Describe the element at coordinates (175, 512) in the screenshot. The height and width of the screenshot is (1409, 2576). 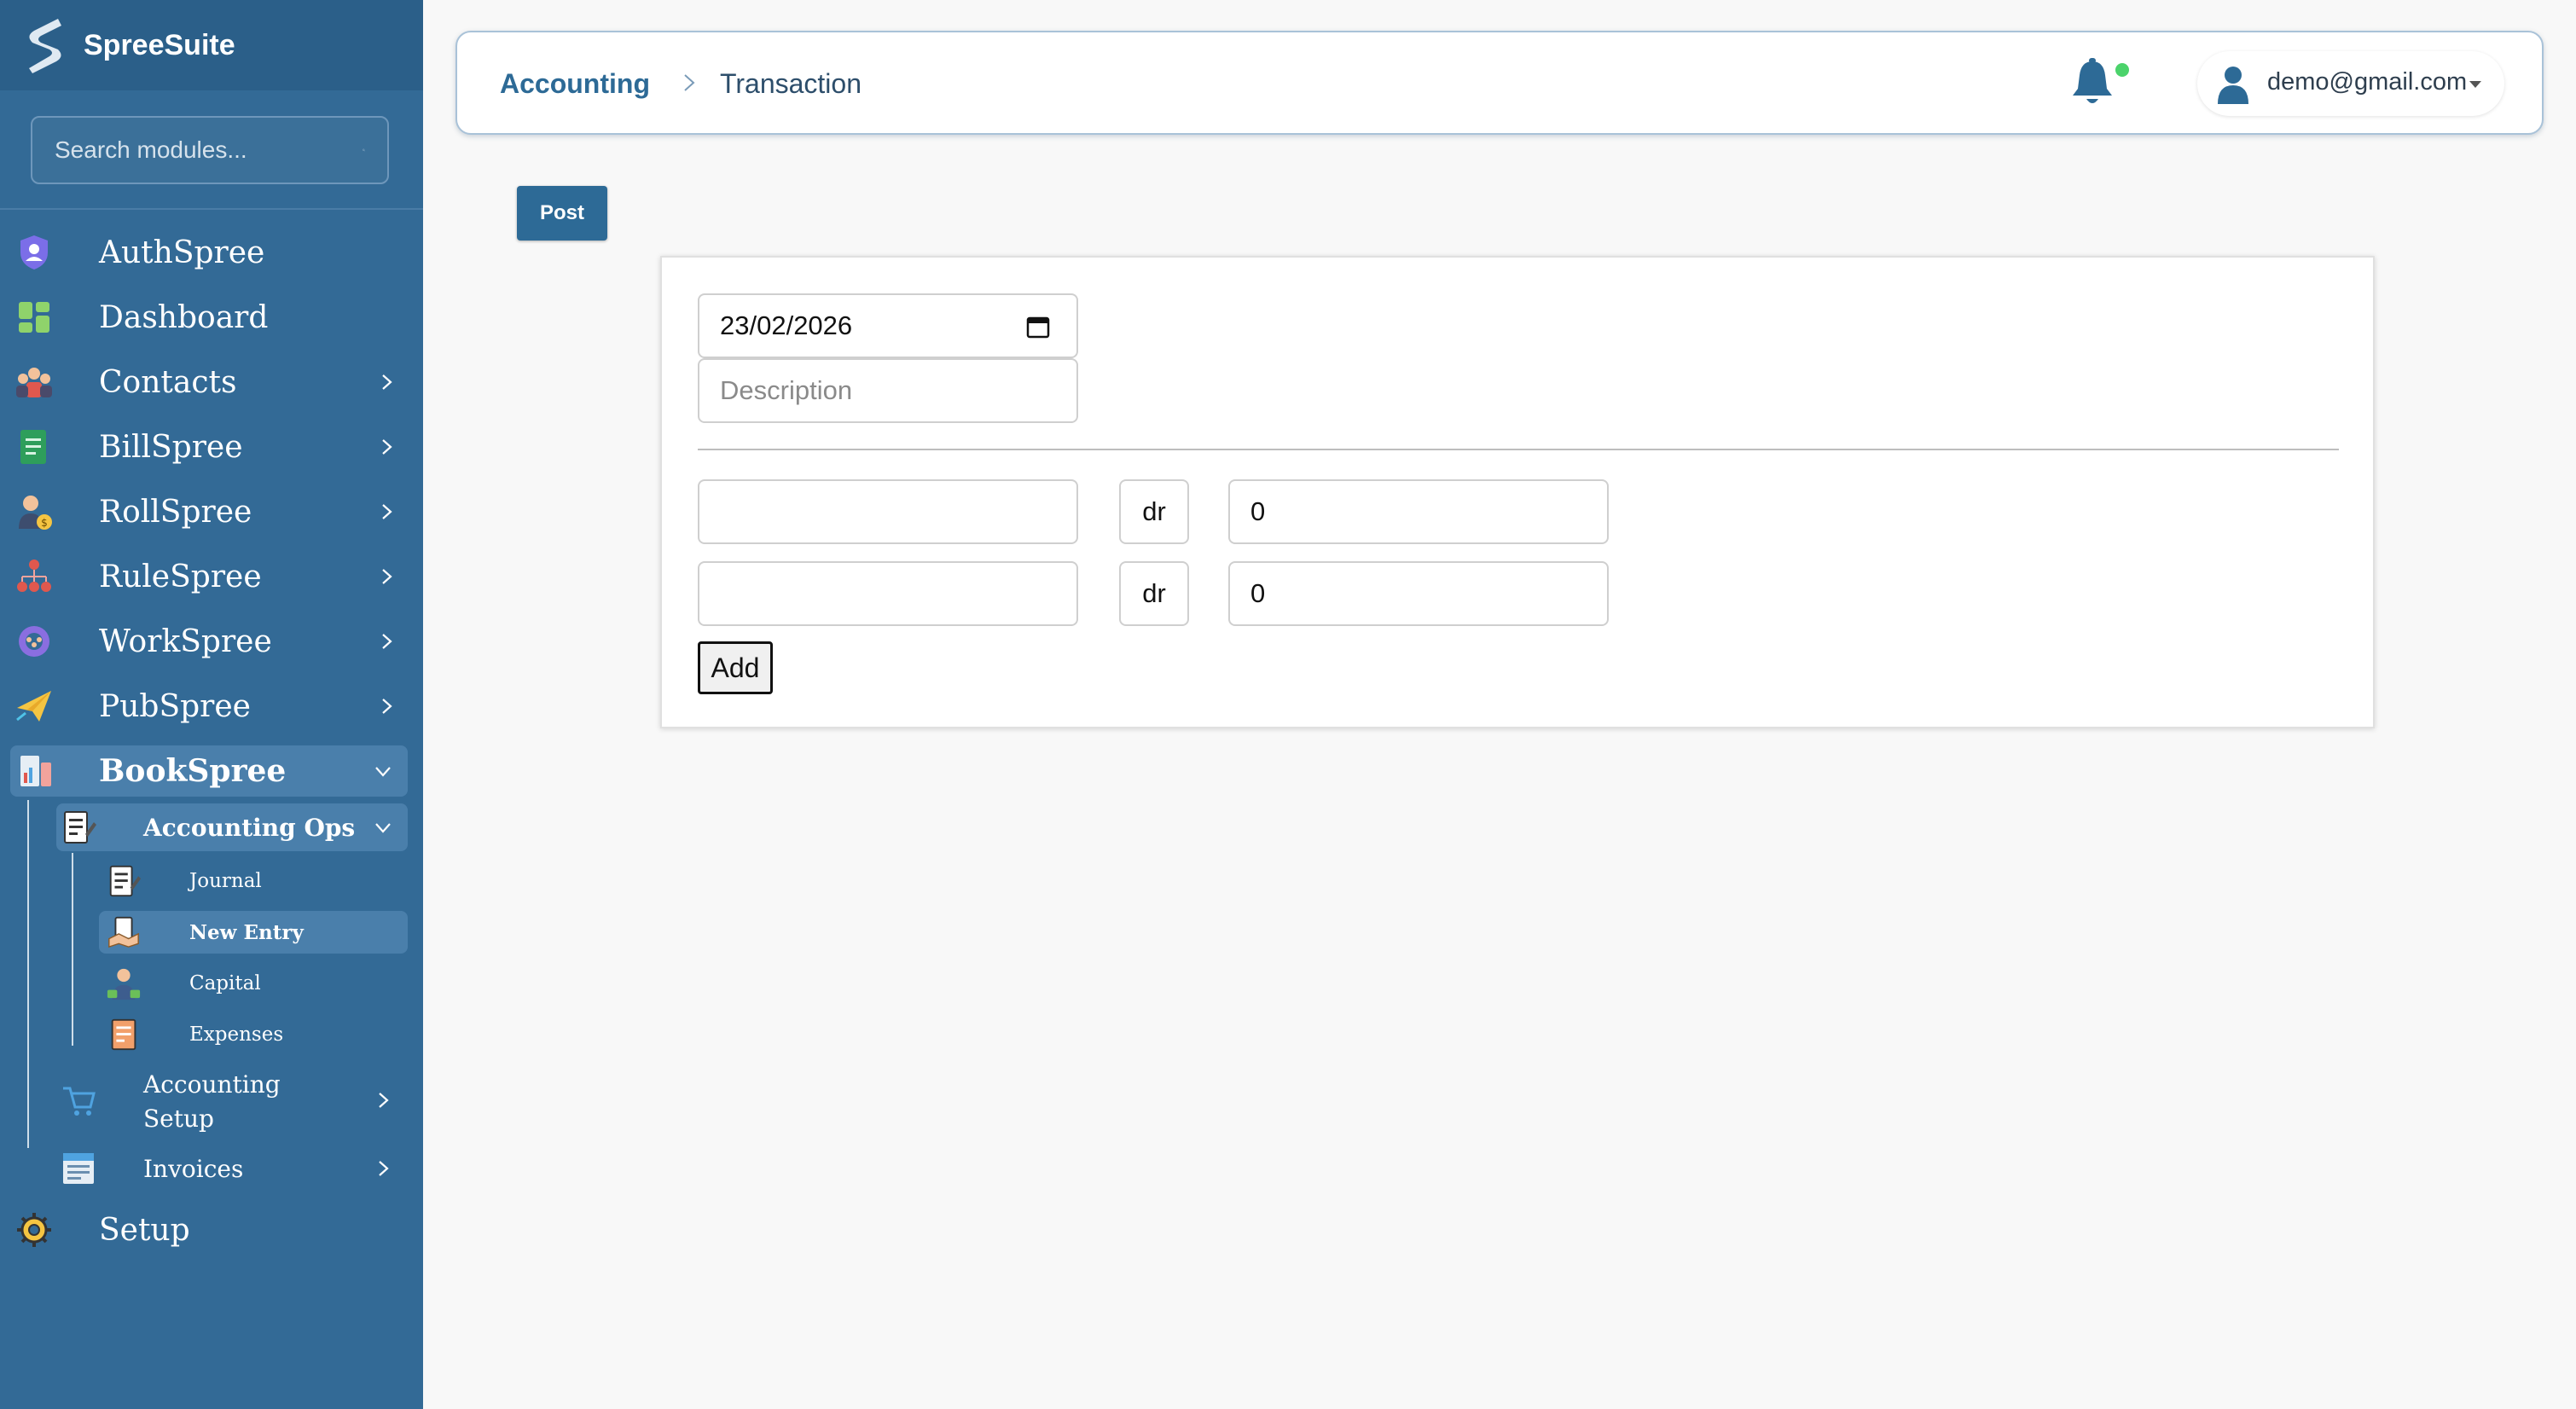
I see `sidebar-item-label: RollSpree` at that location.